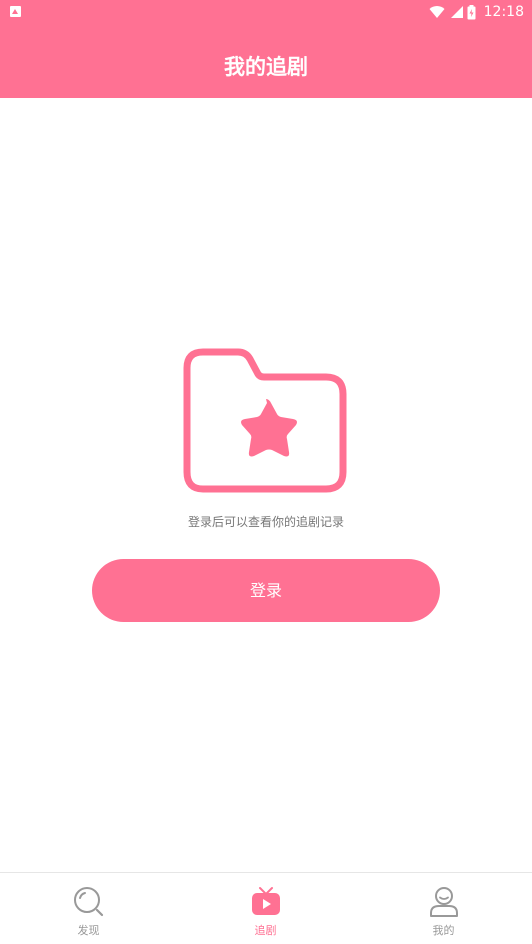  Describe the element at coordinates (15, 11) in the screenshot. I see `notification-app-icon` at that location.